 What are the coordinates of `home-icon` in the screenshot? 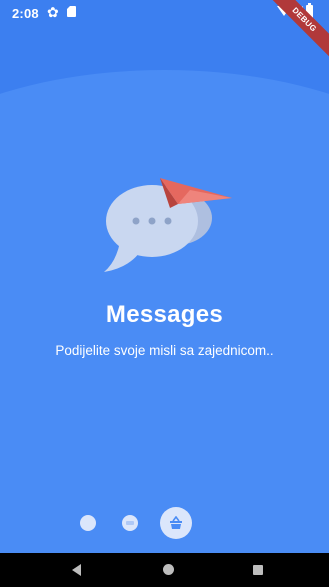 It's located at (168, 569).